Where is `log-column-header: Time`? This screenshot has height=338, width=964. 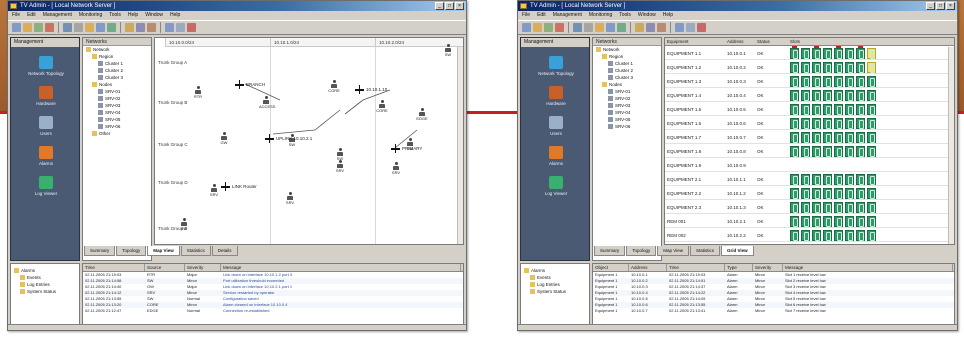
log-column-header: Time is located at coordinates (696, 267).